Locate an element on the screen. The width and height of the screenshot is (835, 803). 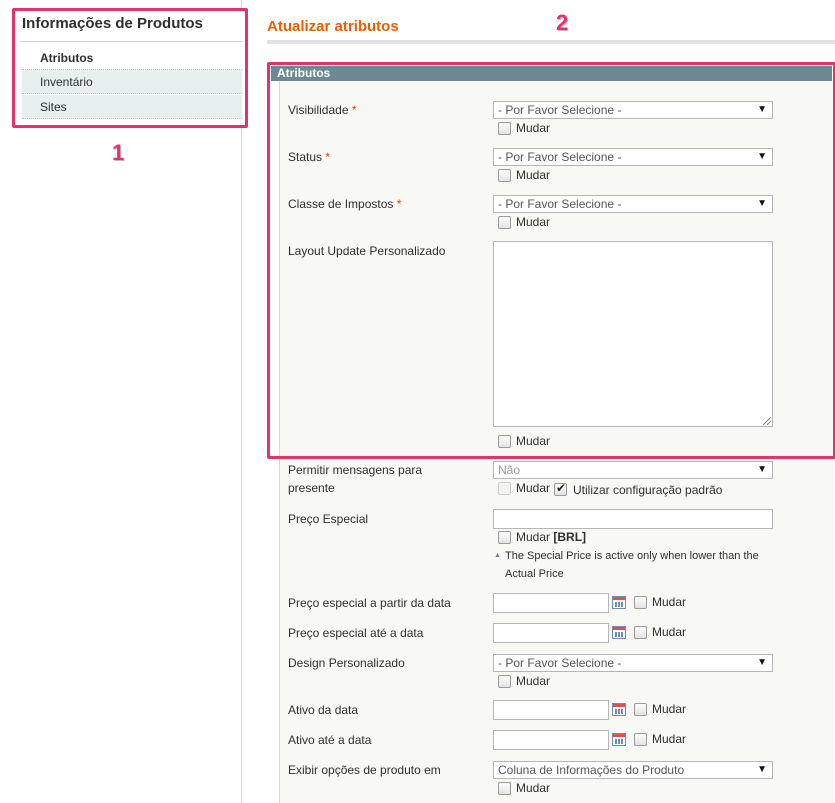
preco-especial-de-change-checkbox is located at coordinates (640, 602).